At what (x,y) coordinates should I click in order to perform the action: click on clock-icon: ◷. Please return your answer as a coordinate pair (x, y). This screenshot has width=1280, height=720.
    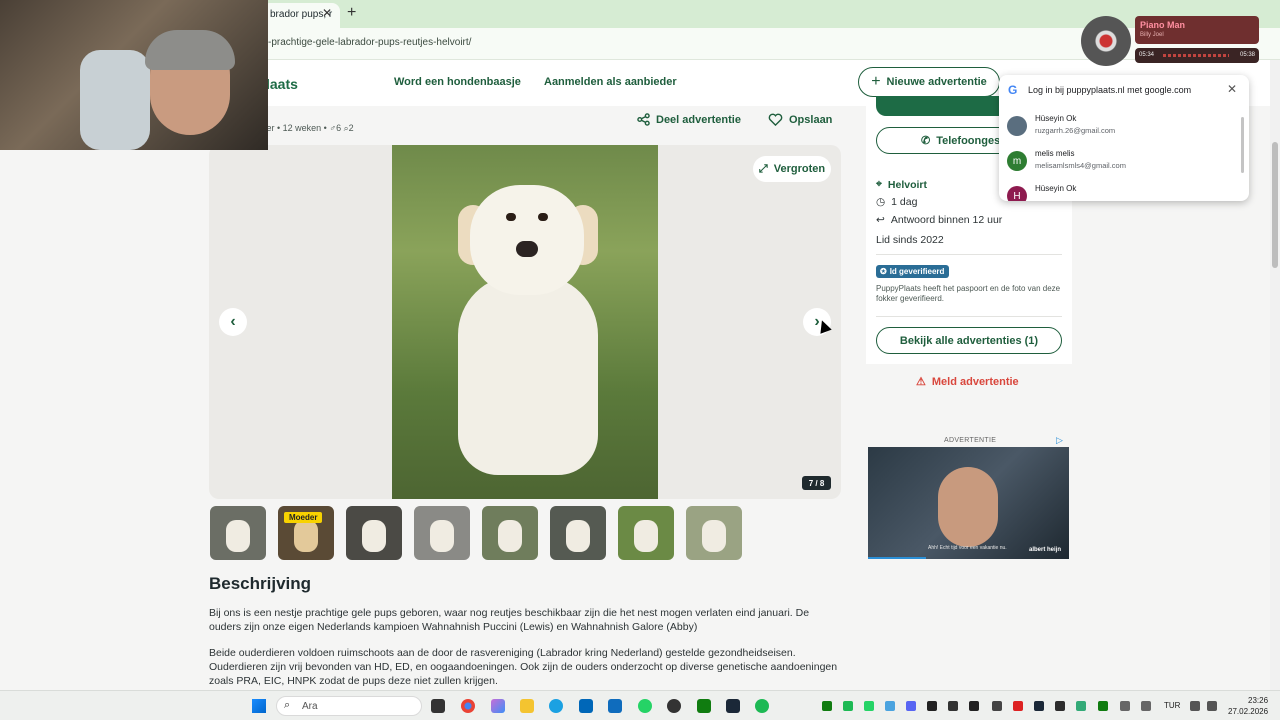
    Looking at the image, I should click on (881, 202).